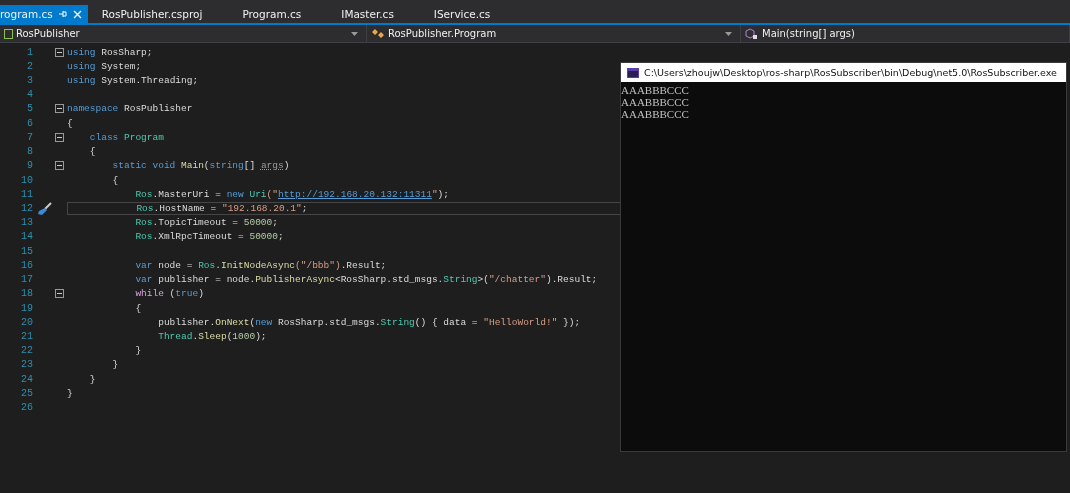 This screenshot has height=493, width=1070. Describe the element at coordinates (26, 408) in the screenshot. I see `line-number: 26` at that location.